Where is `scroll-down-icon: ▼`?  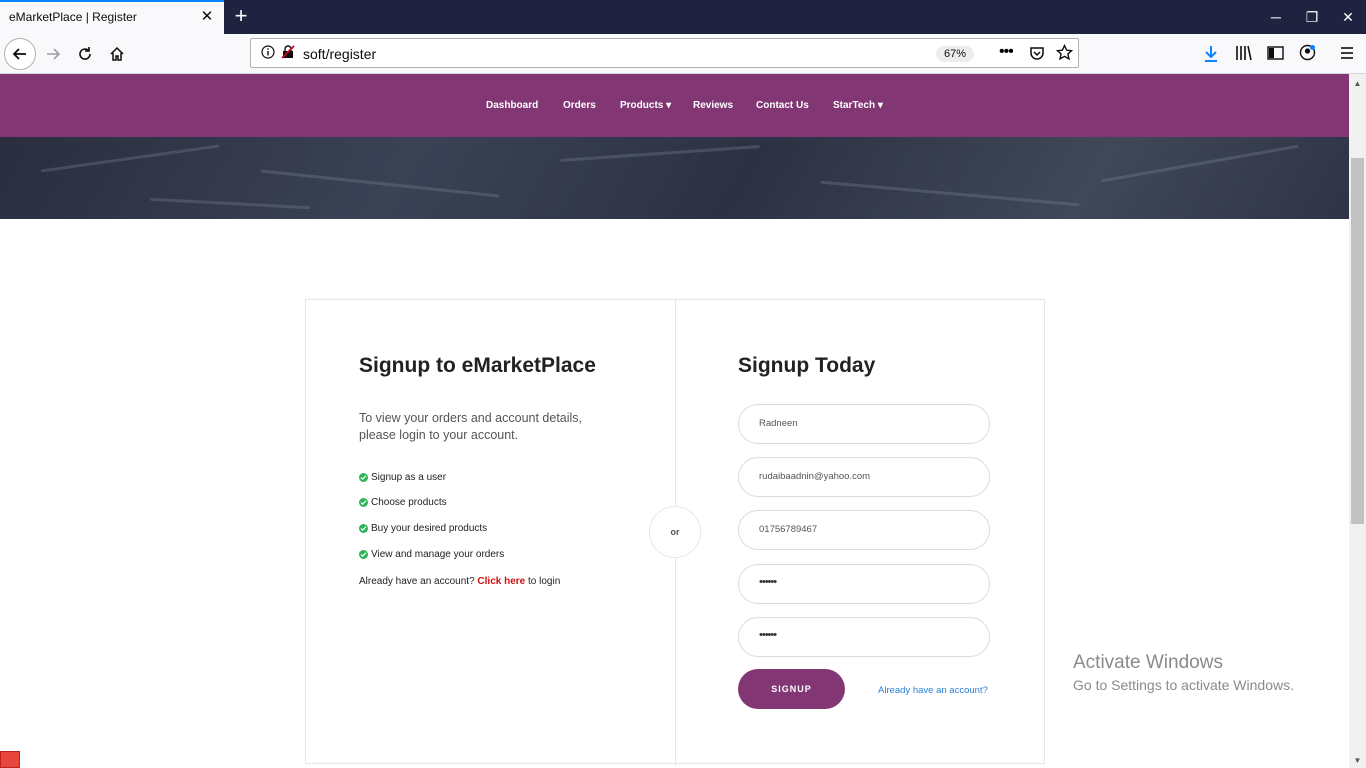
scroll-down-icon: ▼ is located at coordinates (1357, 760).